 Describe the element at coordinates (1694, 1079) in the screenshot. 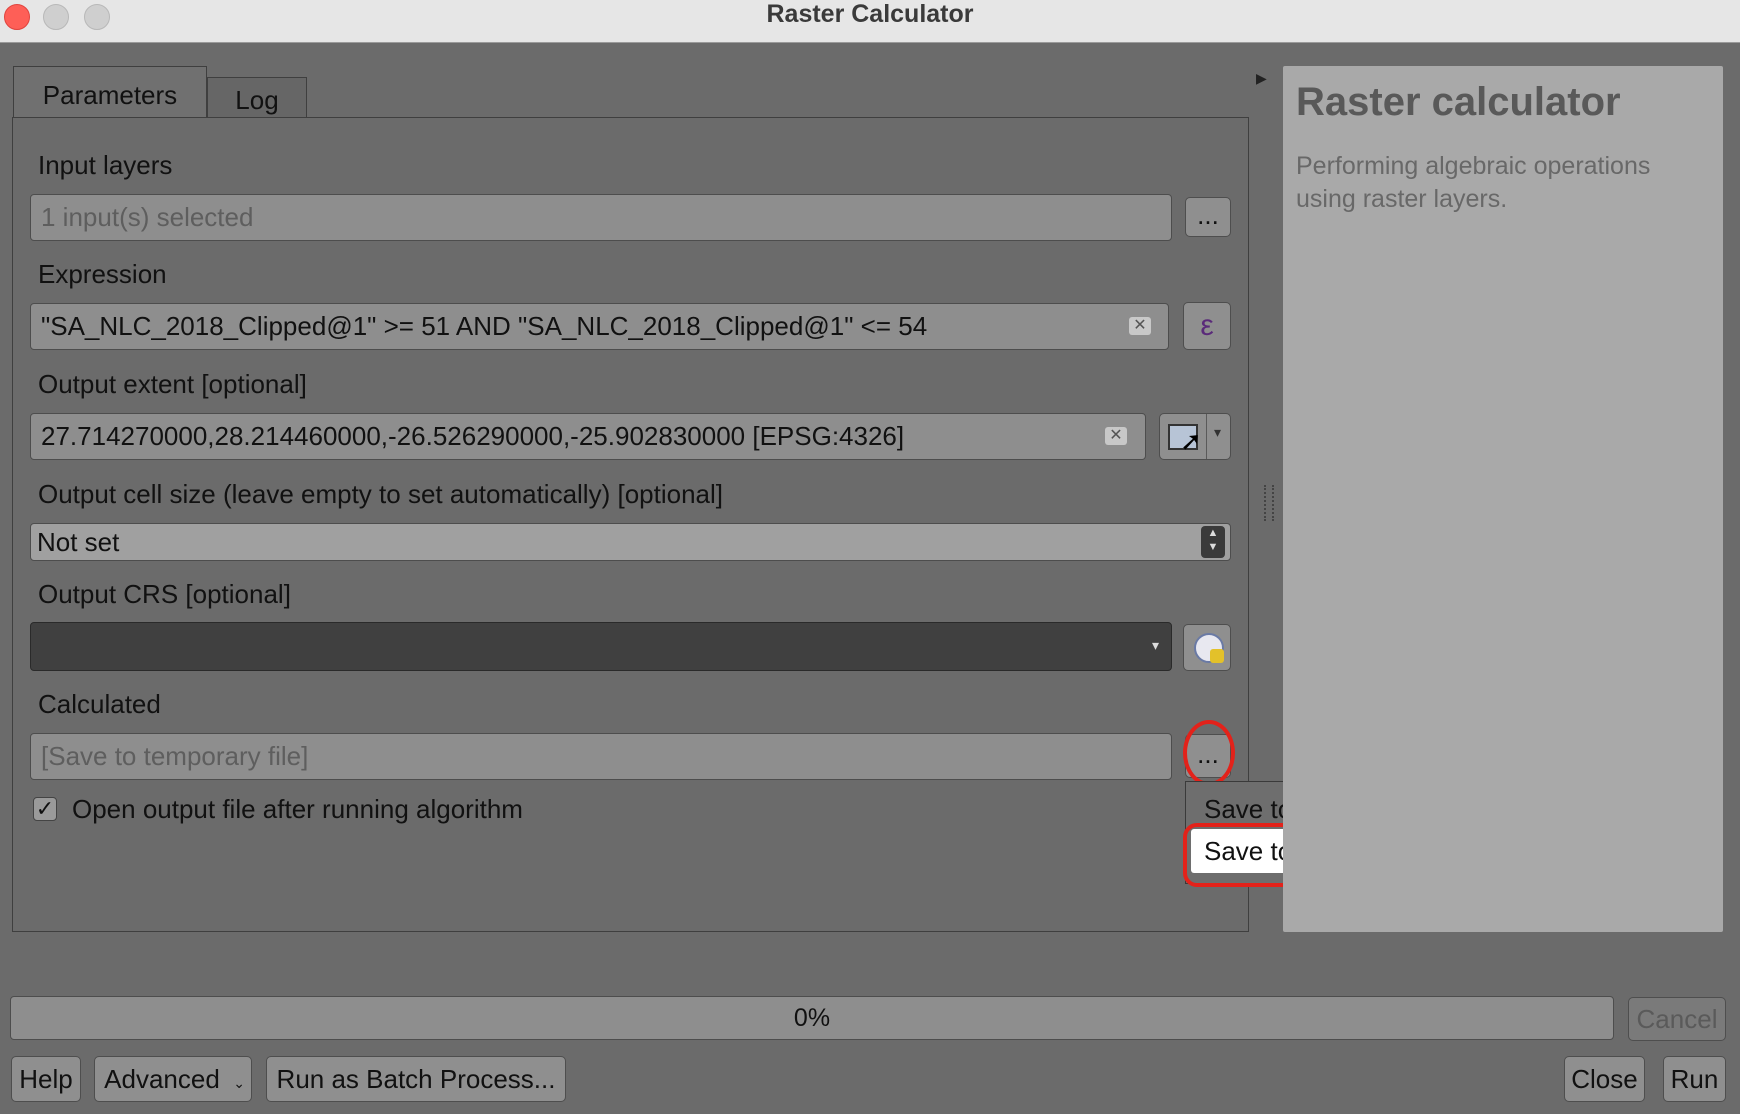

I see `run-button: Run` at that location.